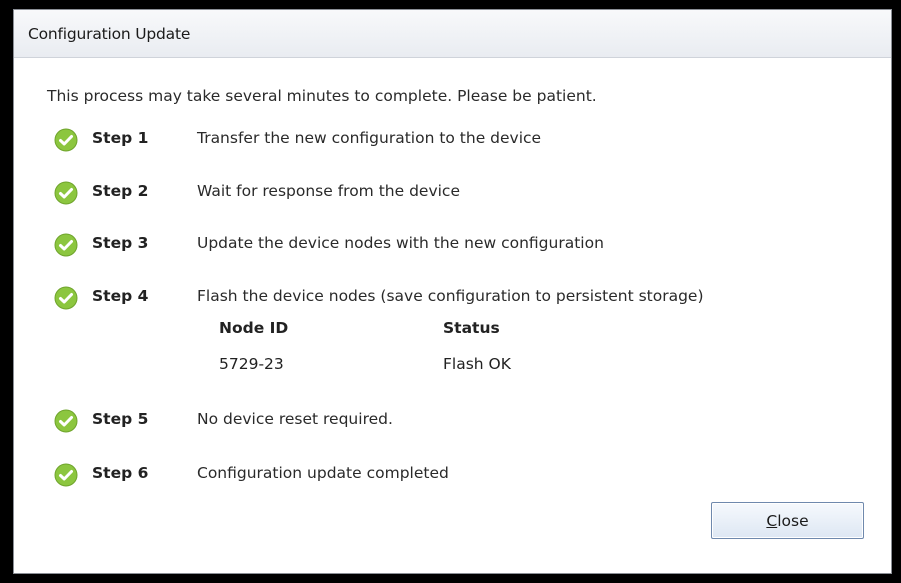 The image size is (901, 583). Describe the element at coordinates (120, 296) in the screenshot. I see `step-label: Step 4` at that location.